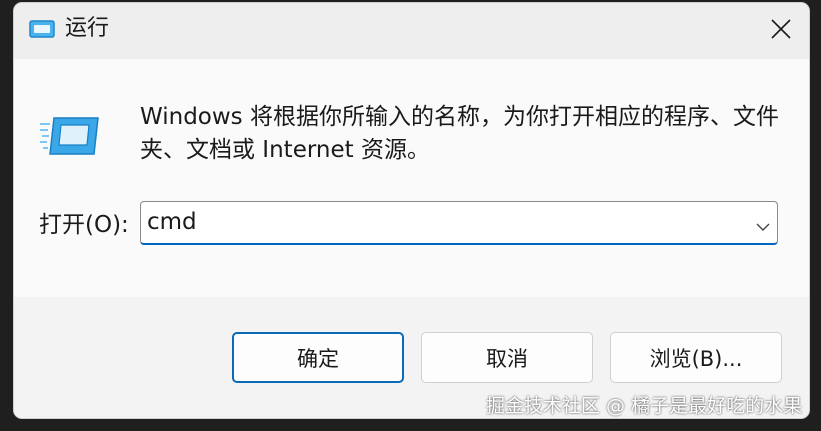 Image resolution: width=821 pixels, height=431 pixels. Describe the element at coordinates (411, 31) in the screenshot. I see `title-bar: 运行` at that location.